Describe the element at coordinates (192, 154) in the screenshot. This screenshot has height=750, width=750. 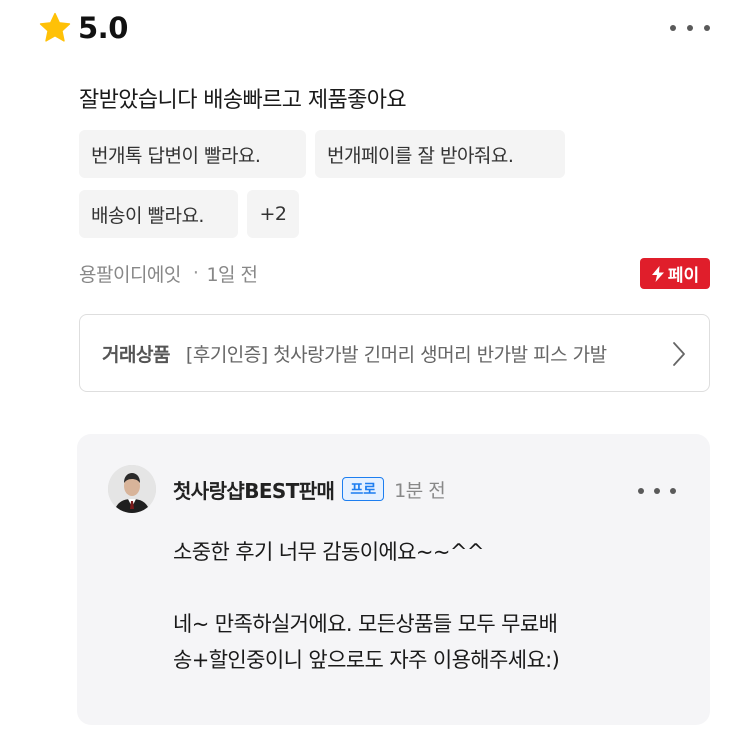
I see `review-tag: 번개톡 답변이 빨라요.` at that location.